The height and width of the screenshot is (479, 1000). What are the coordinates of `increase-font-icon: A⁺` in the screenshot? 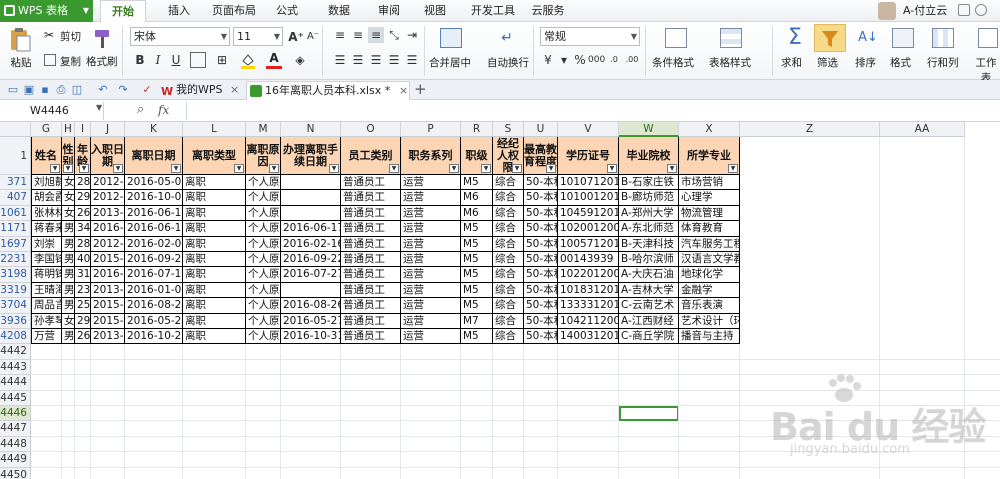 It's located at (296, 37).